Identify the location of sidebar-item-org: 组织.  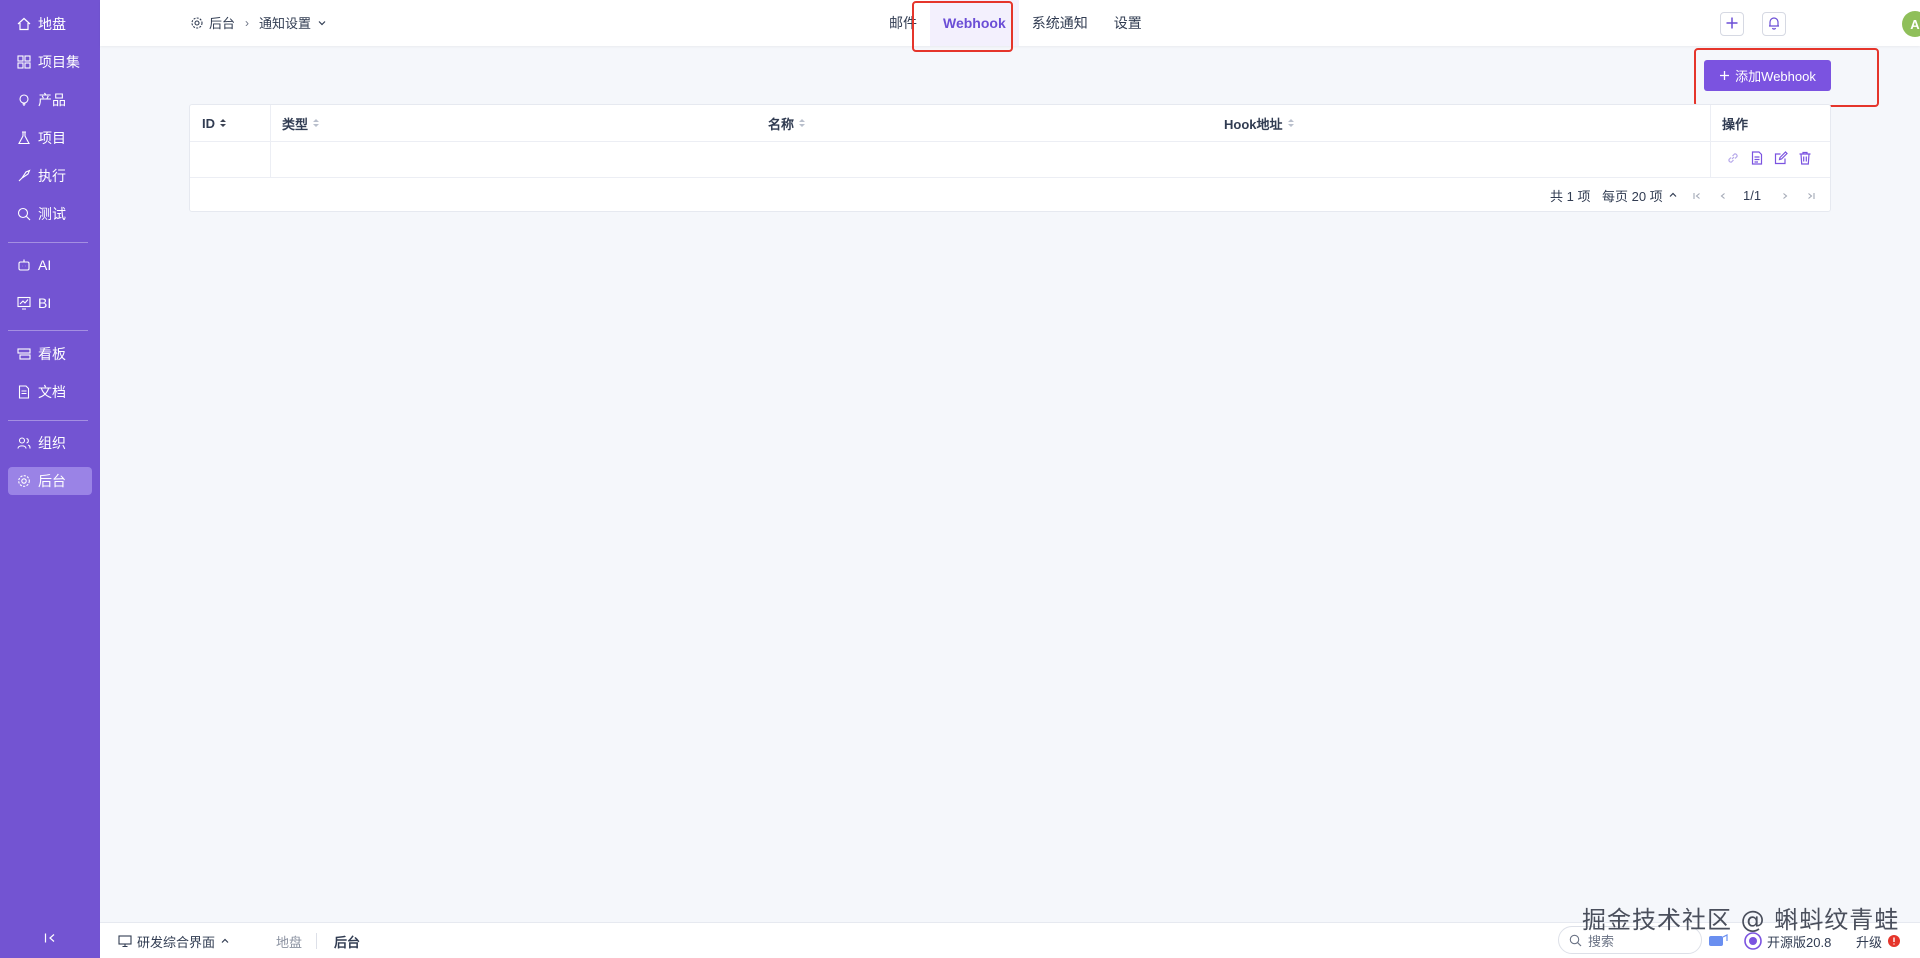
(50, 443).